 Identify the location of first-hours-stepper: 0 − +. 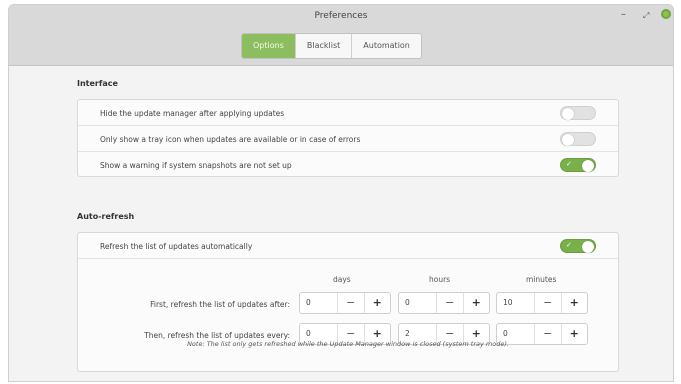
(444, 303).